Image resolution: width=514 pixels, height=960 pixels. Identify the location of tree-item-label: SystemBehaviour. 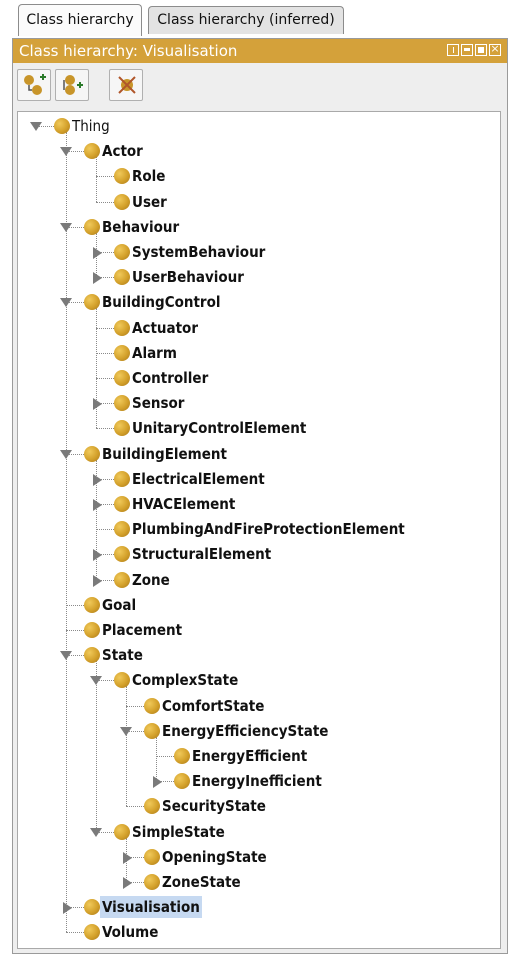
(198, 252).